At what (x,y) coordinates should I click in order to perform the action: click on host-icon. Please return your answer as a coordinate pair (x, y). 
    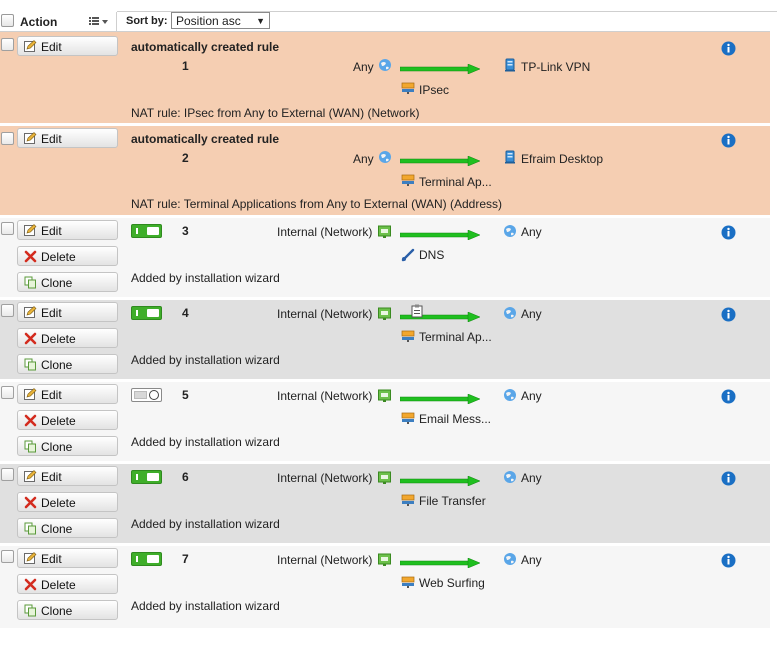
    Looking at the image, I should click on (510, 65).